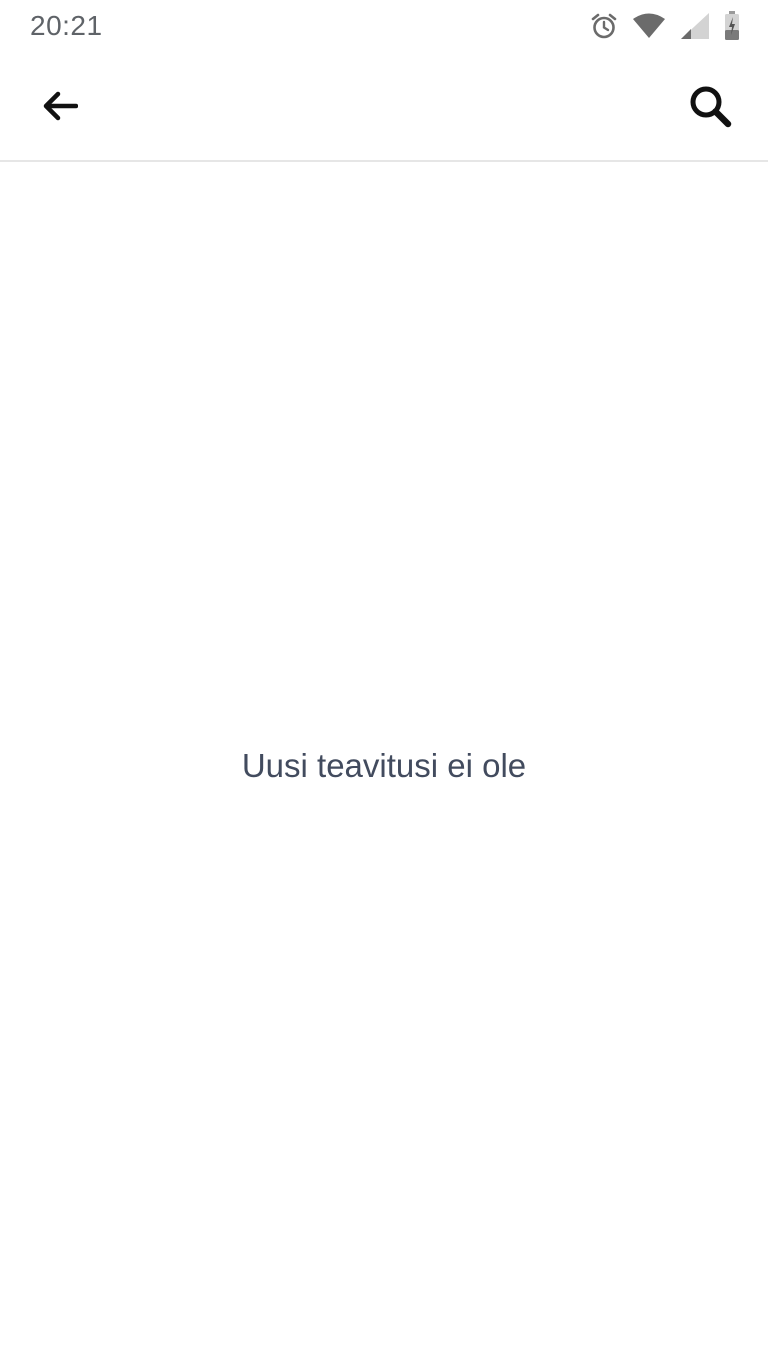  I want to click on empty-state-message: Uusi teavitusi ei ole, so click(384, 765).